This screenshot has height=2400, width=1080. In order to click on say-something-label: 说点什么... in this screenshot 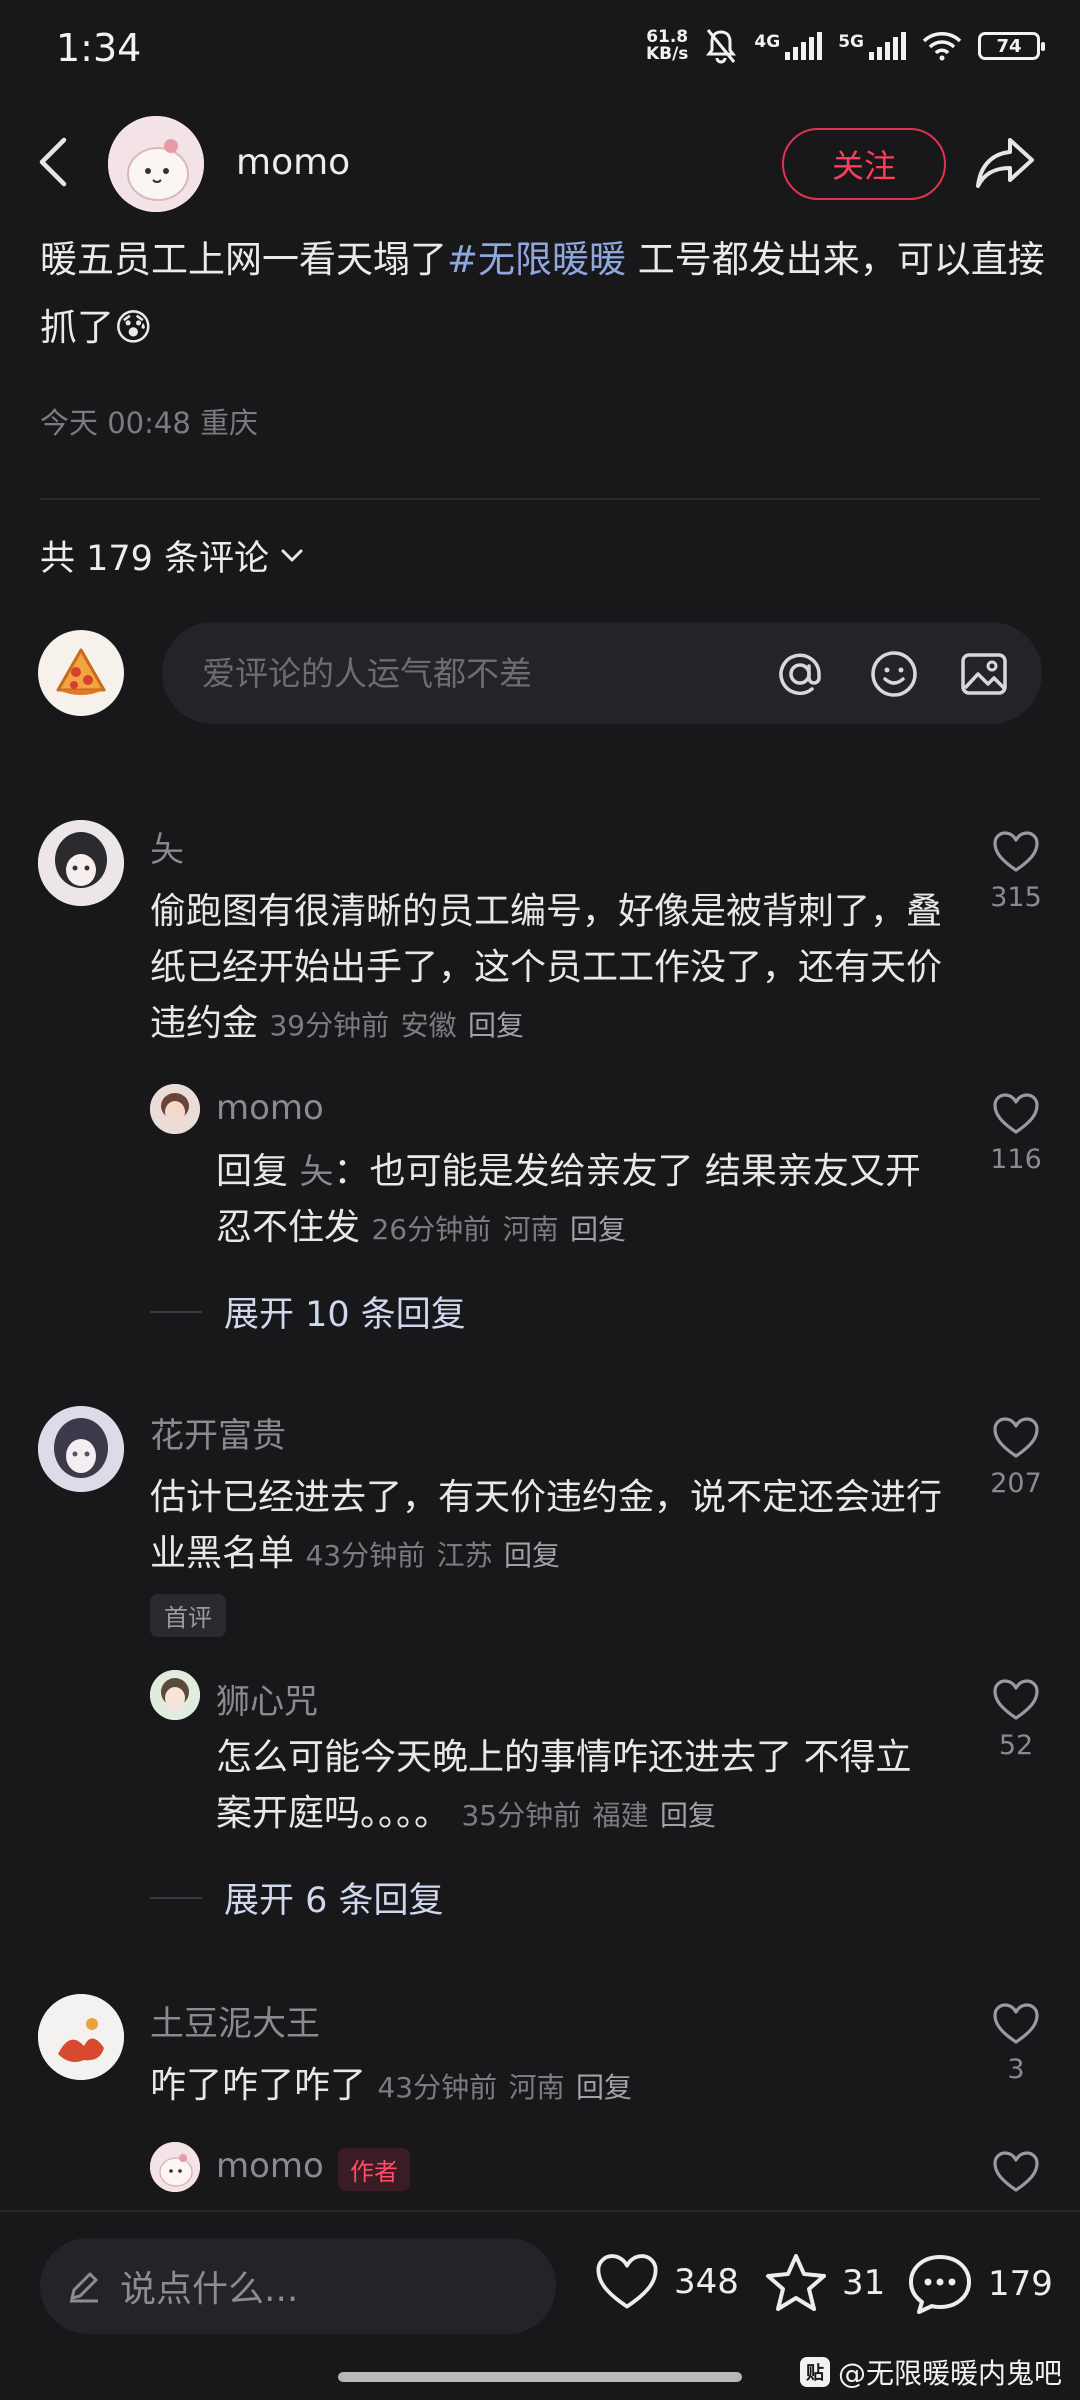, I will do `click(209, 2289)`.